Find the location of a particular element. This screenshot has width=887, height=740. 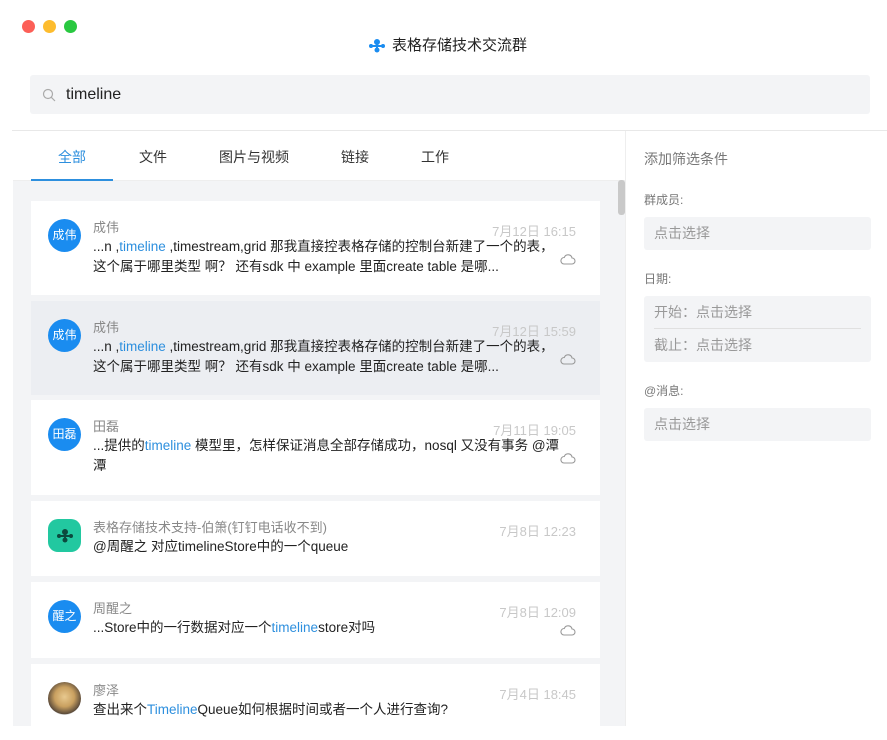

member-select: 点击选择 is located at coordinates (757, 233).